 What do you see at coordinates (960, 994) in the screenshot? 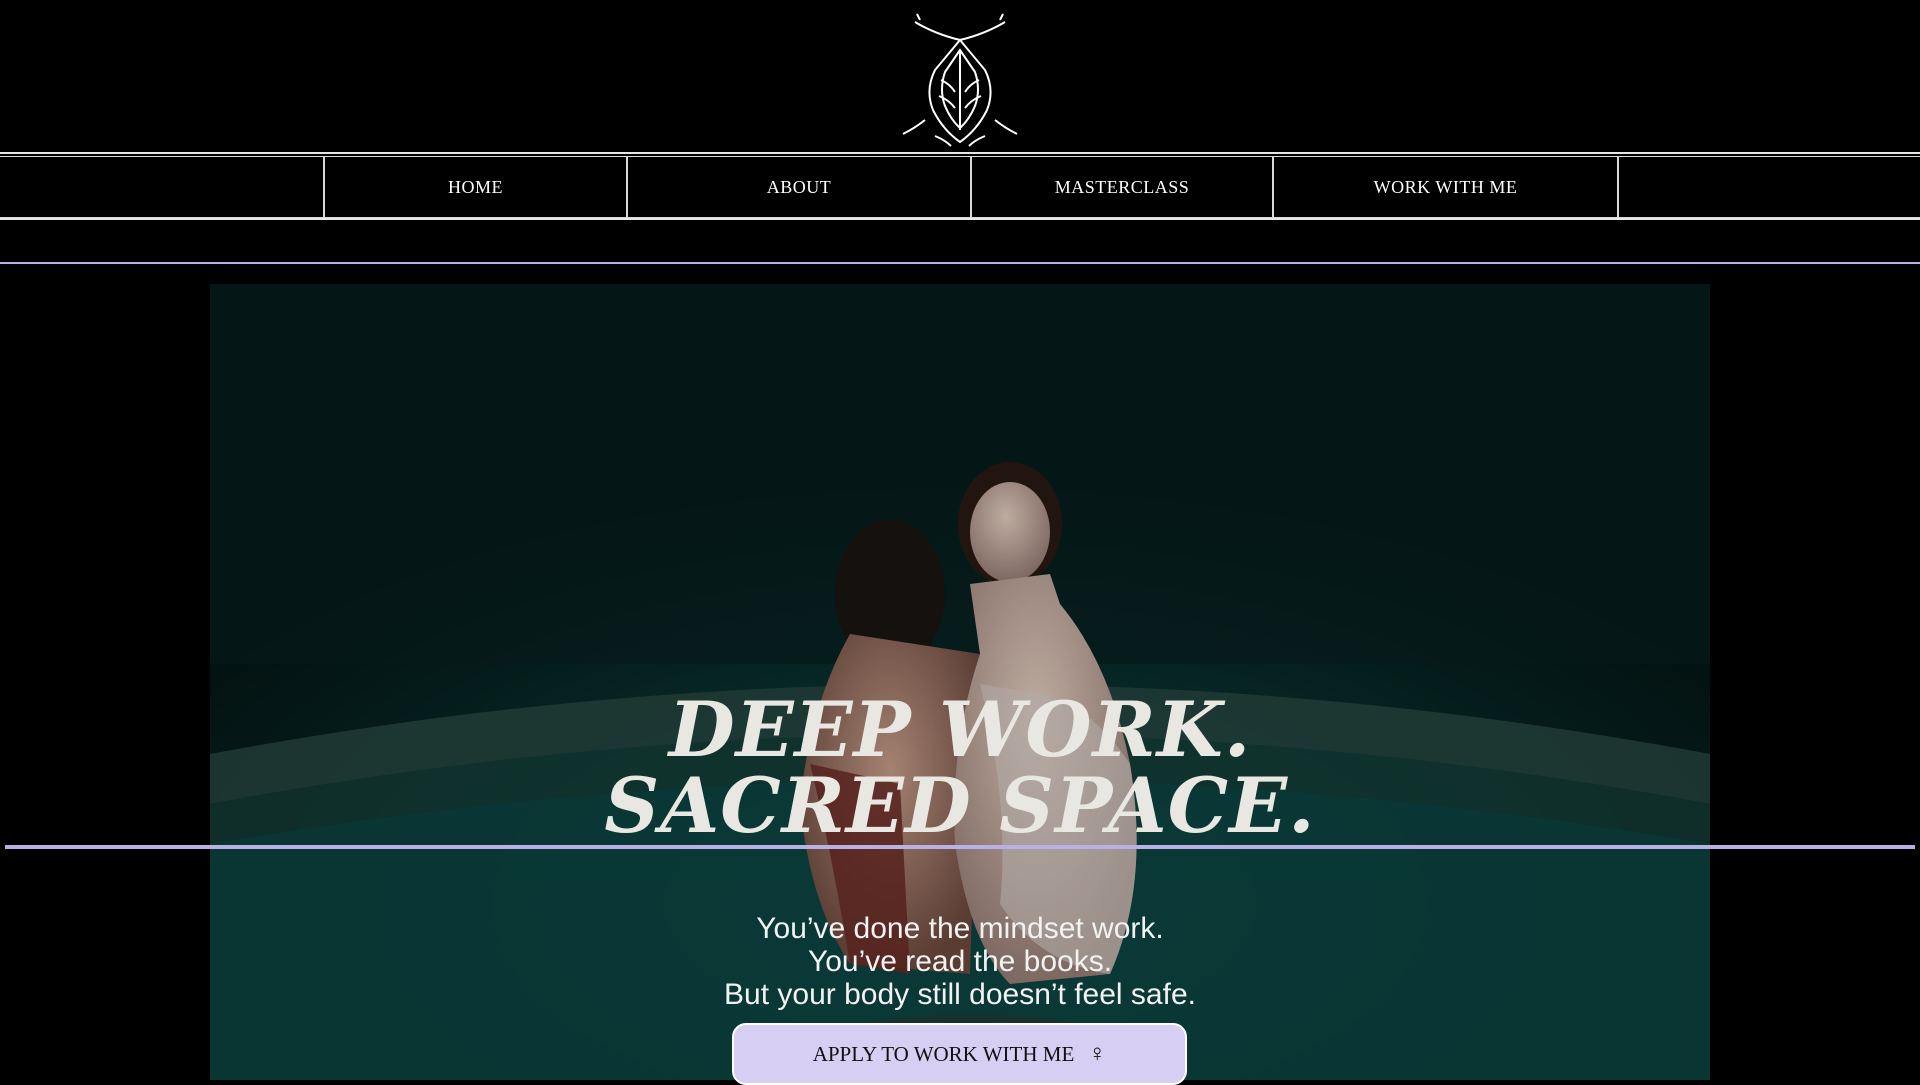
I see `hero-body-line-3: But your body still doesn’t feel safe.` at bounding box center [960, 994].